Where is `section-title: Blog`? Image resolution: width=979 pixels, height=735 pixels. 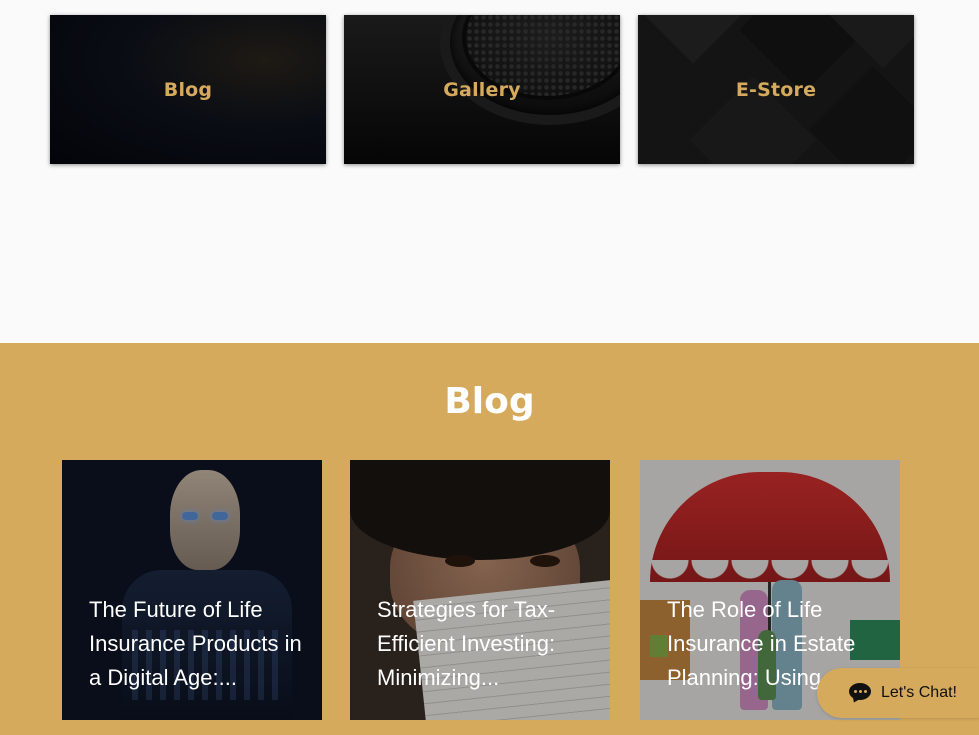
section-title: Blog is located at coordinates (489, 401).